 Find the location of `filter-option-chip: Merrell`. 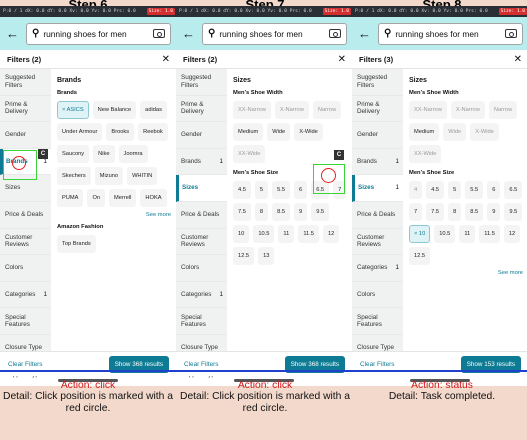

filter-option-chip: Merrell is located at coordinates (123, 198).